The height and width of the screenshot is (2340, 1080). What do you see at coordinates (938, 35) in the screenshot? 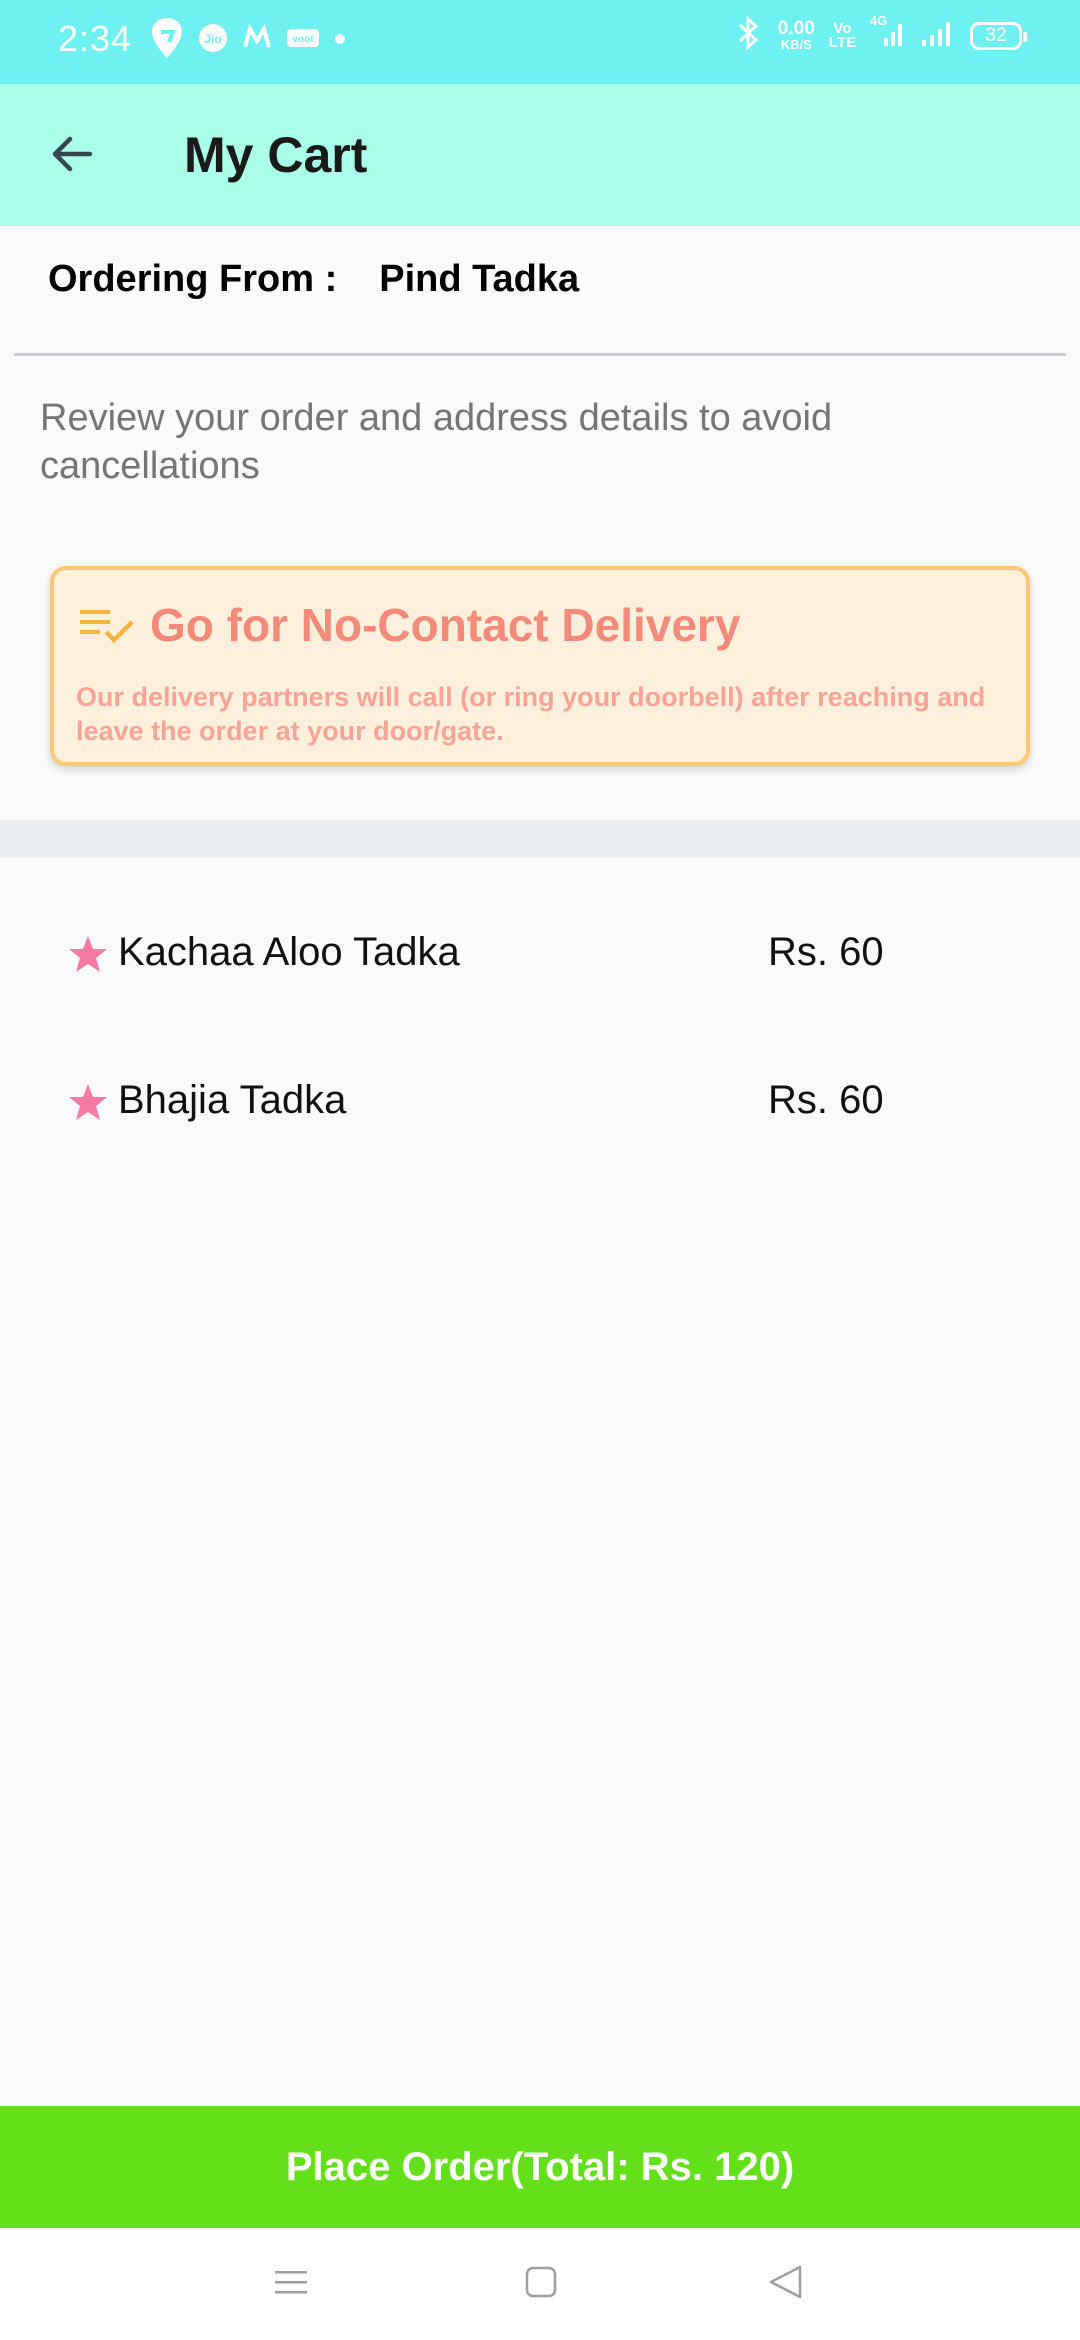
I see `signal-icon` at bounding box center [938, 35].